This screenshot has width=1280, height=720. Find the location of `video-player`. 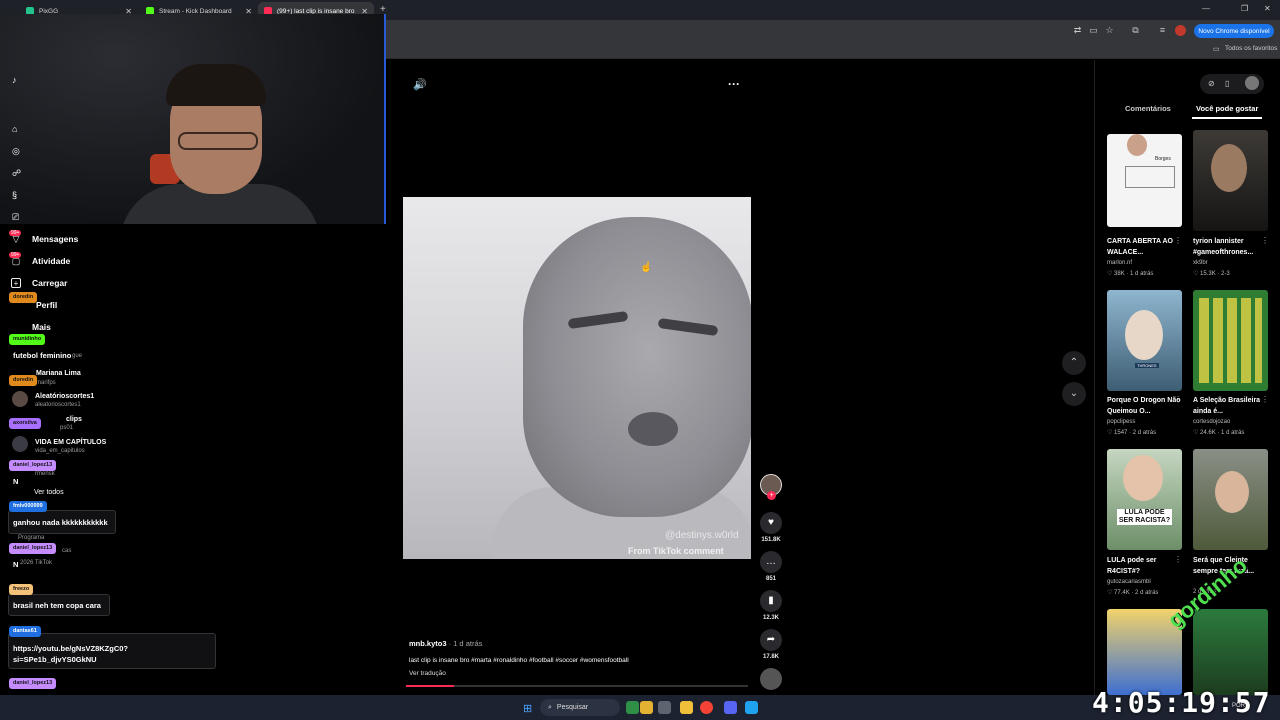

video-player is located at coordinates (577, 378).